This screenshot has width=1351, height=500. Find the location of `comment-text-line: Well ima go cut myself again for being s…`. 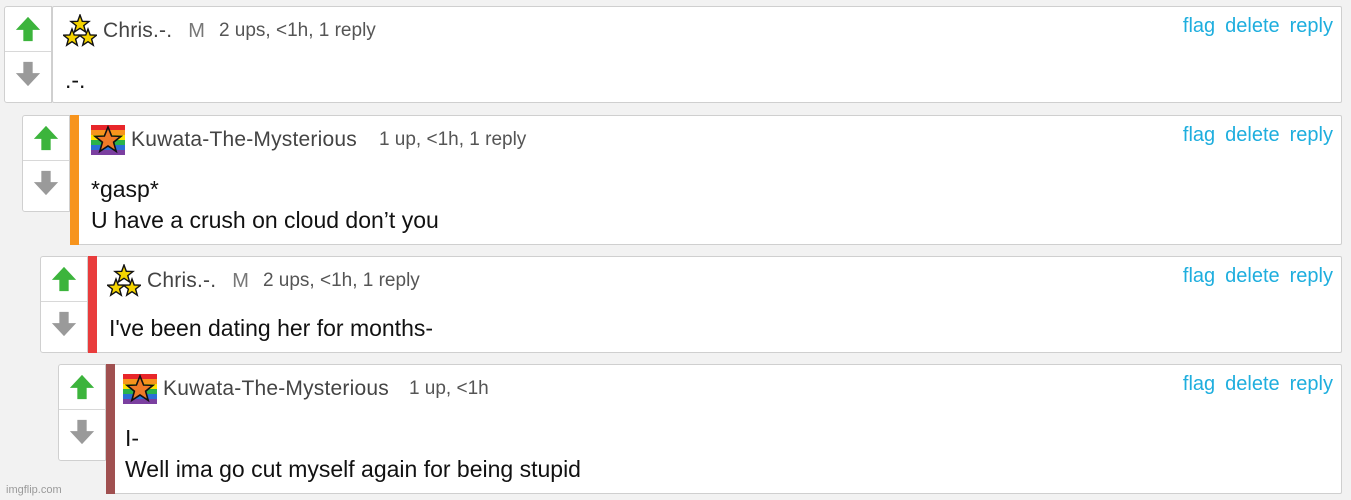

comment-text-line: Well ima go cut myself again for being s… is located at coordinates (353, 469).